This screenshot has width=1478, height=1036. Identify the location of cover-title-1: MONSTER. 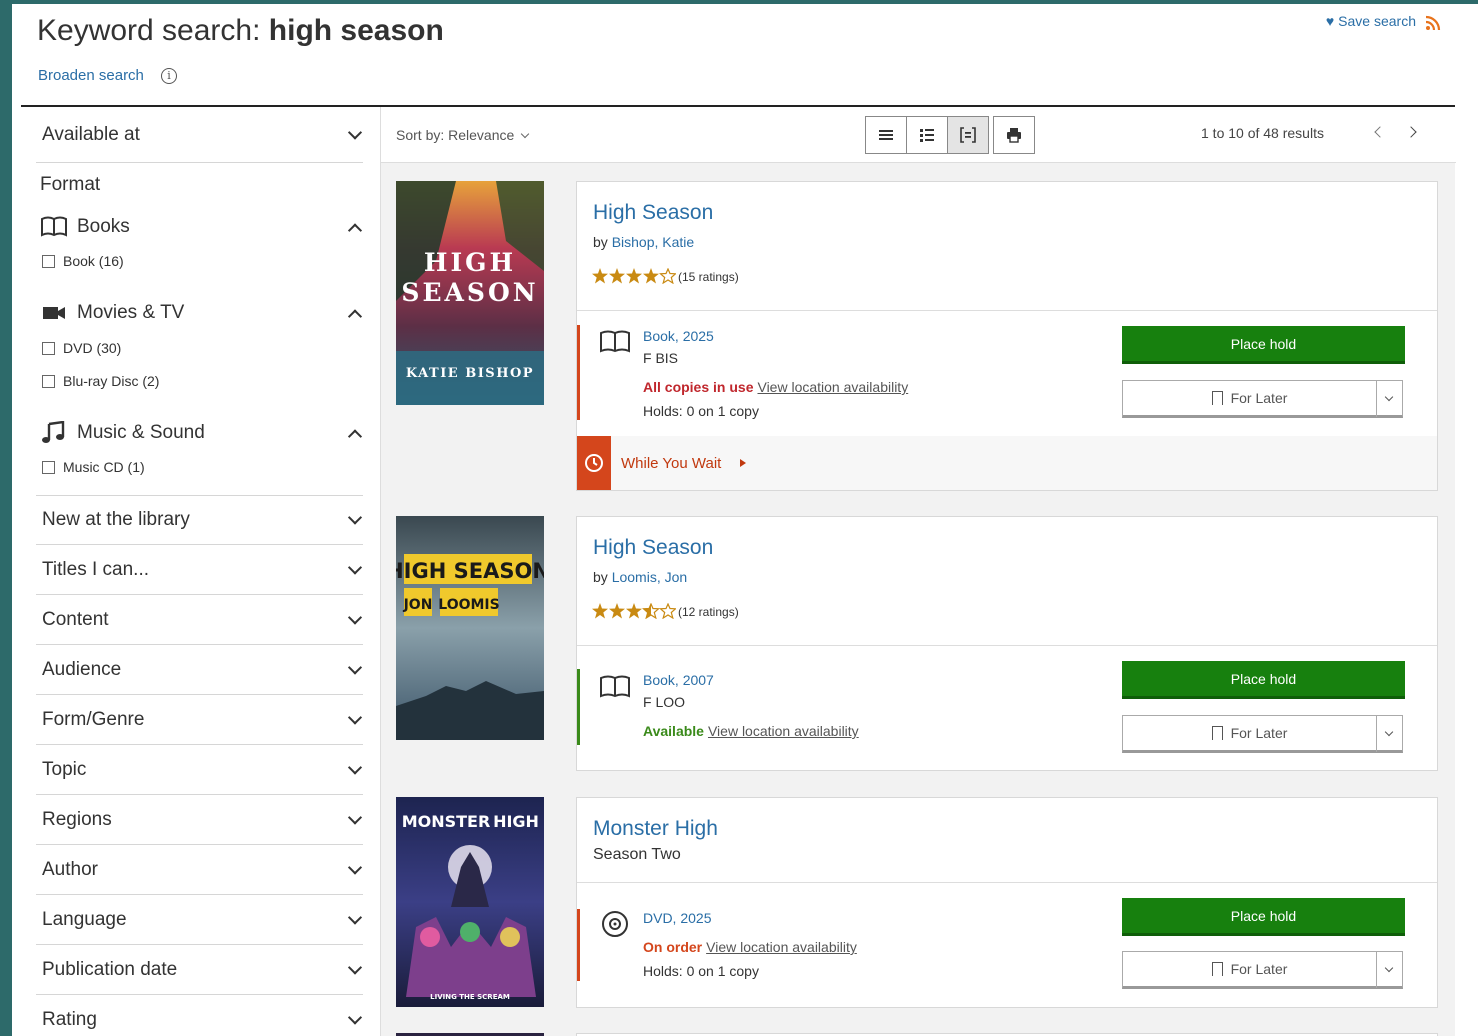
(446, 821).